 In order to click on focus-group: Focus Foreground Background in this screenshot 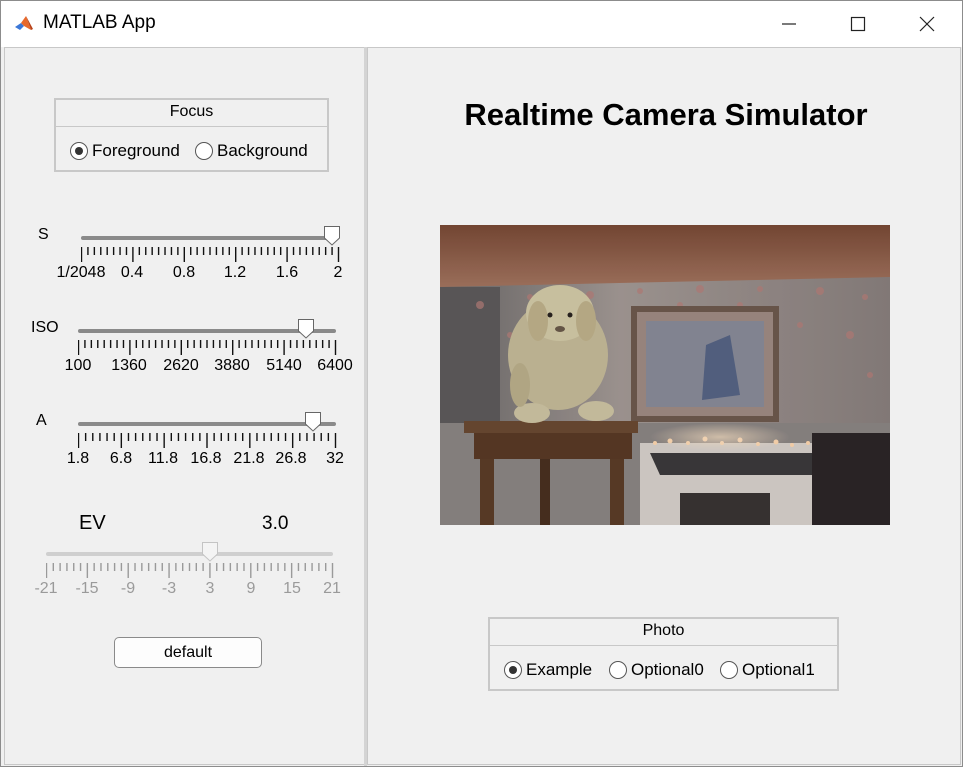, I will do `click(191, 135)`.